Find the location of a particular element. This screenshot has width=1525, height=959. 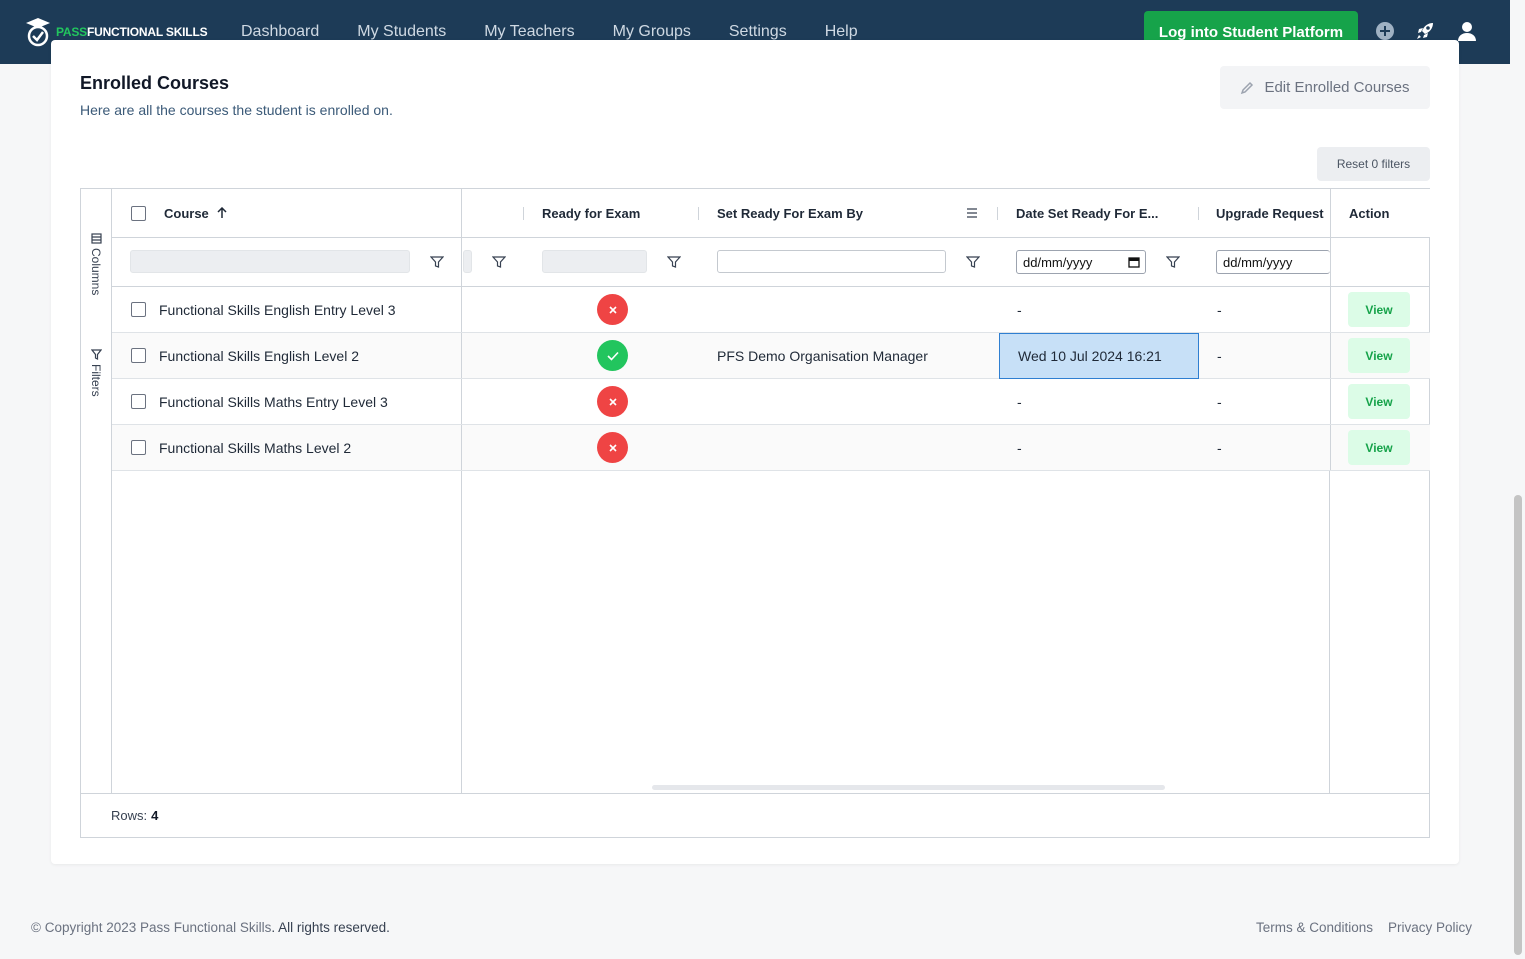

page-scrollbar is located at coordinates (1518, 725).